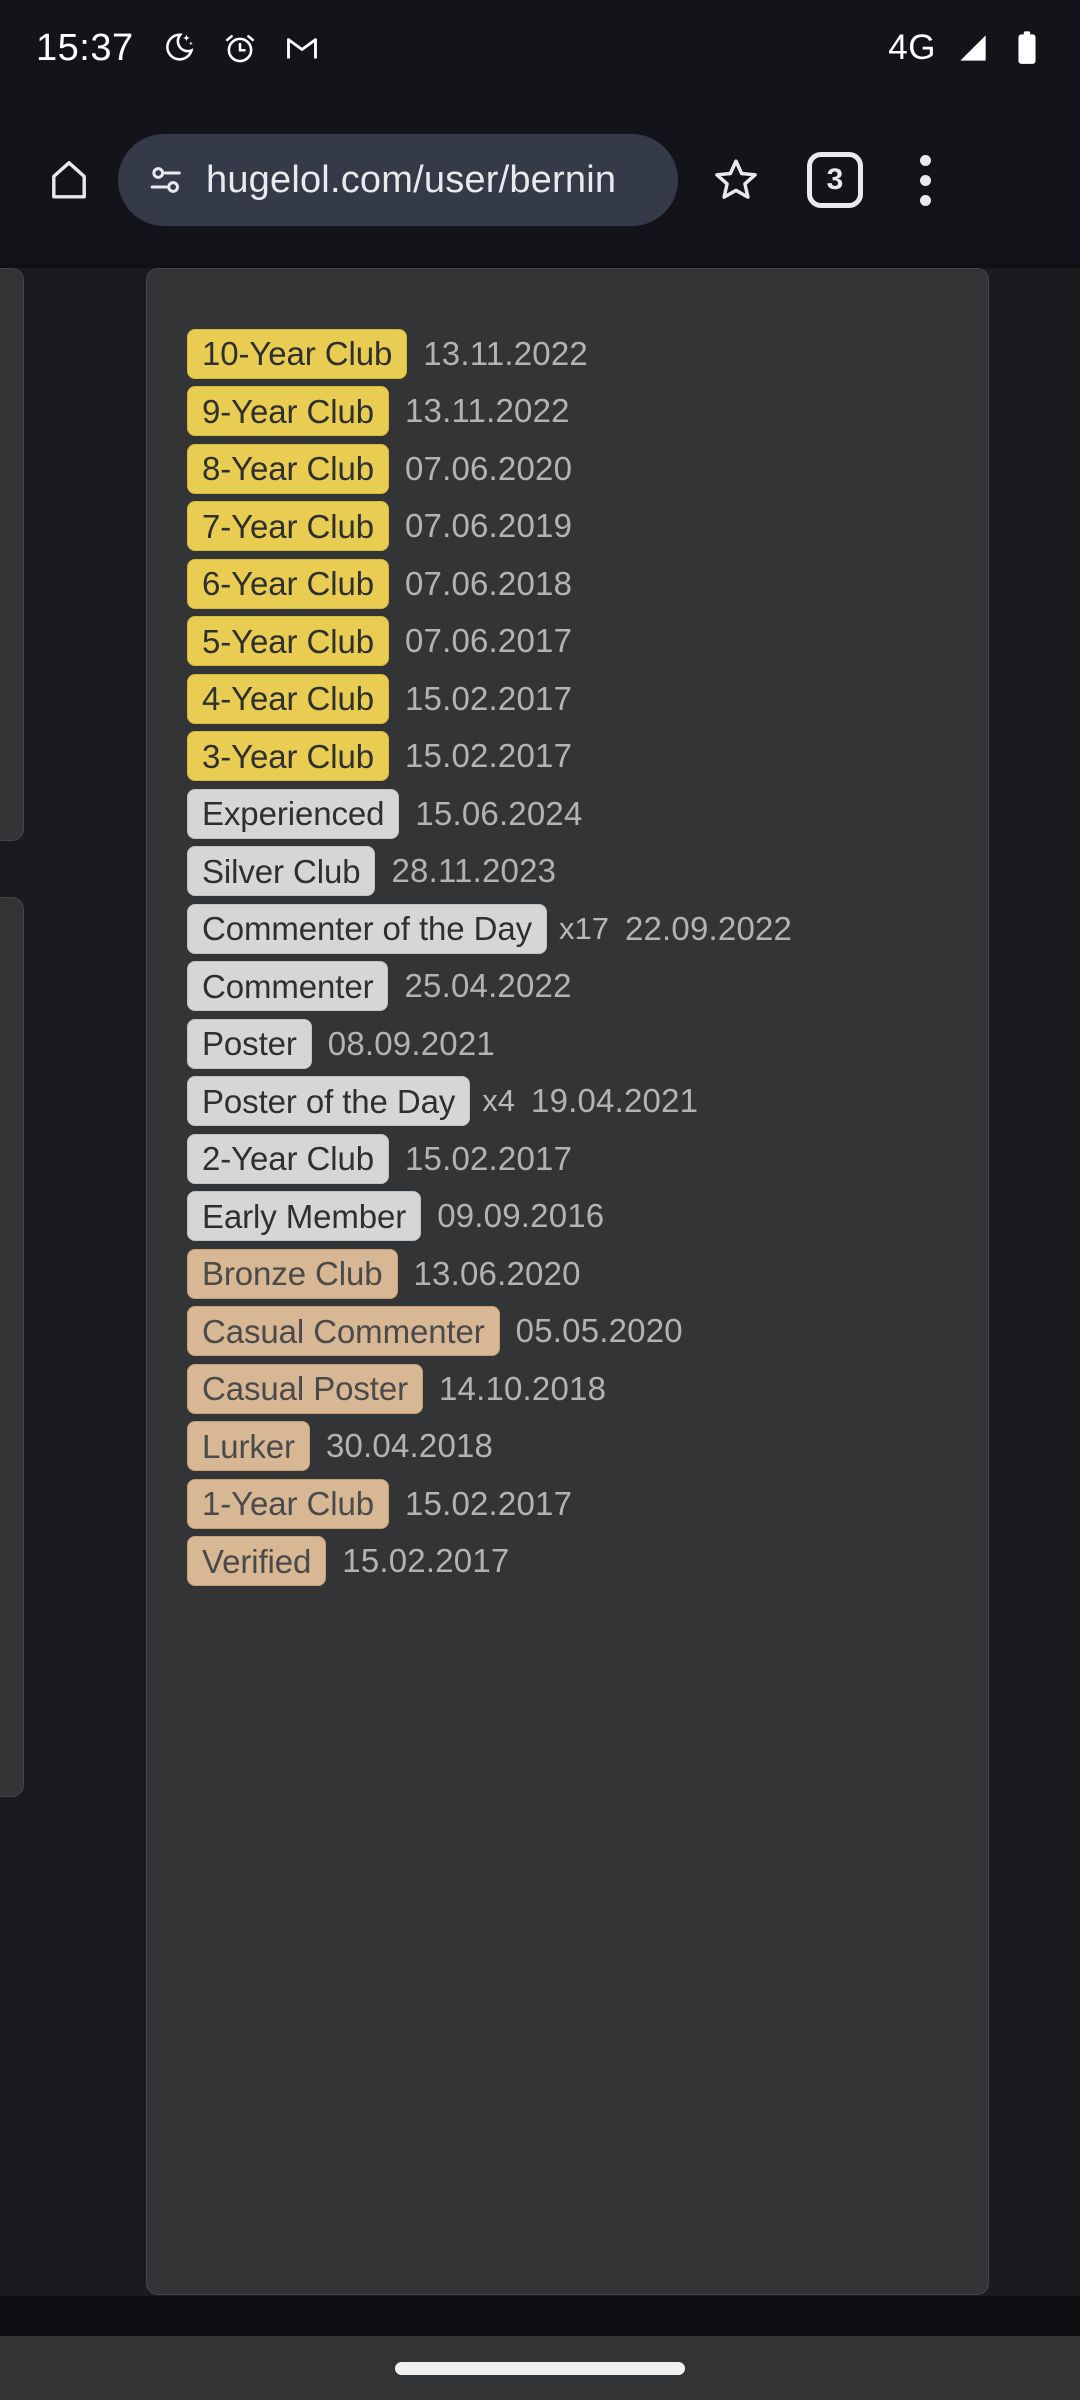 The image size is (1080, 2400). What do you see at coordinates (708, 928) in the screenshot?
I see `badge-date: 22.09.2022` at bounding box center [708, 928].